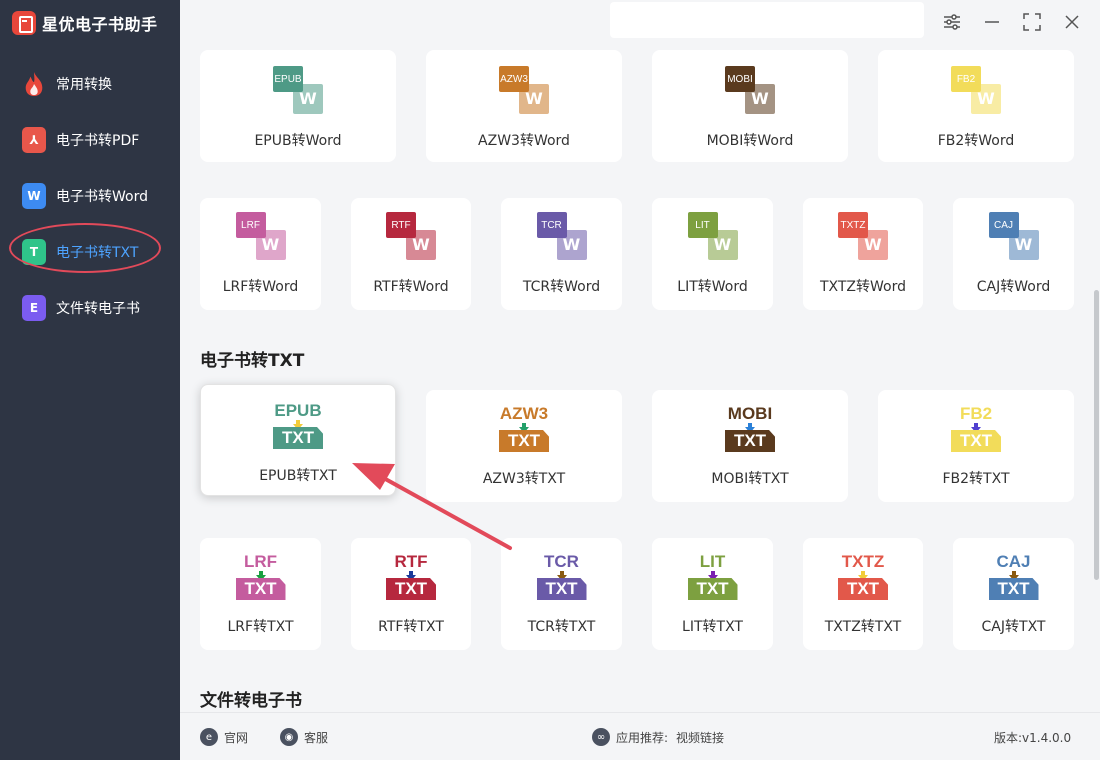 The image size is (1100, 760). I want to click on card-epub-to-word: EPUB W EPUB转Word, so click(298, 106).